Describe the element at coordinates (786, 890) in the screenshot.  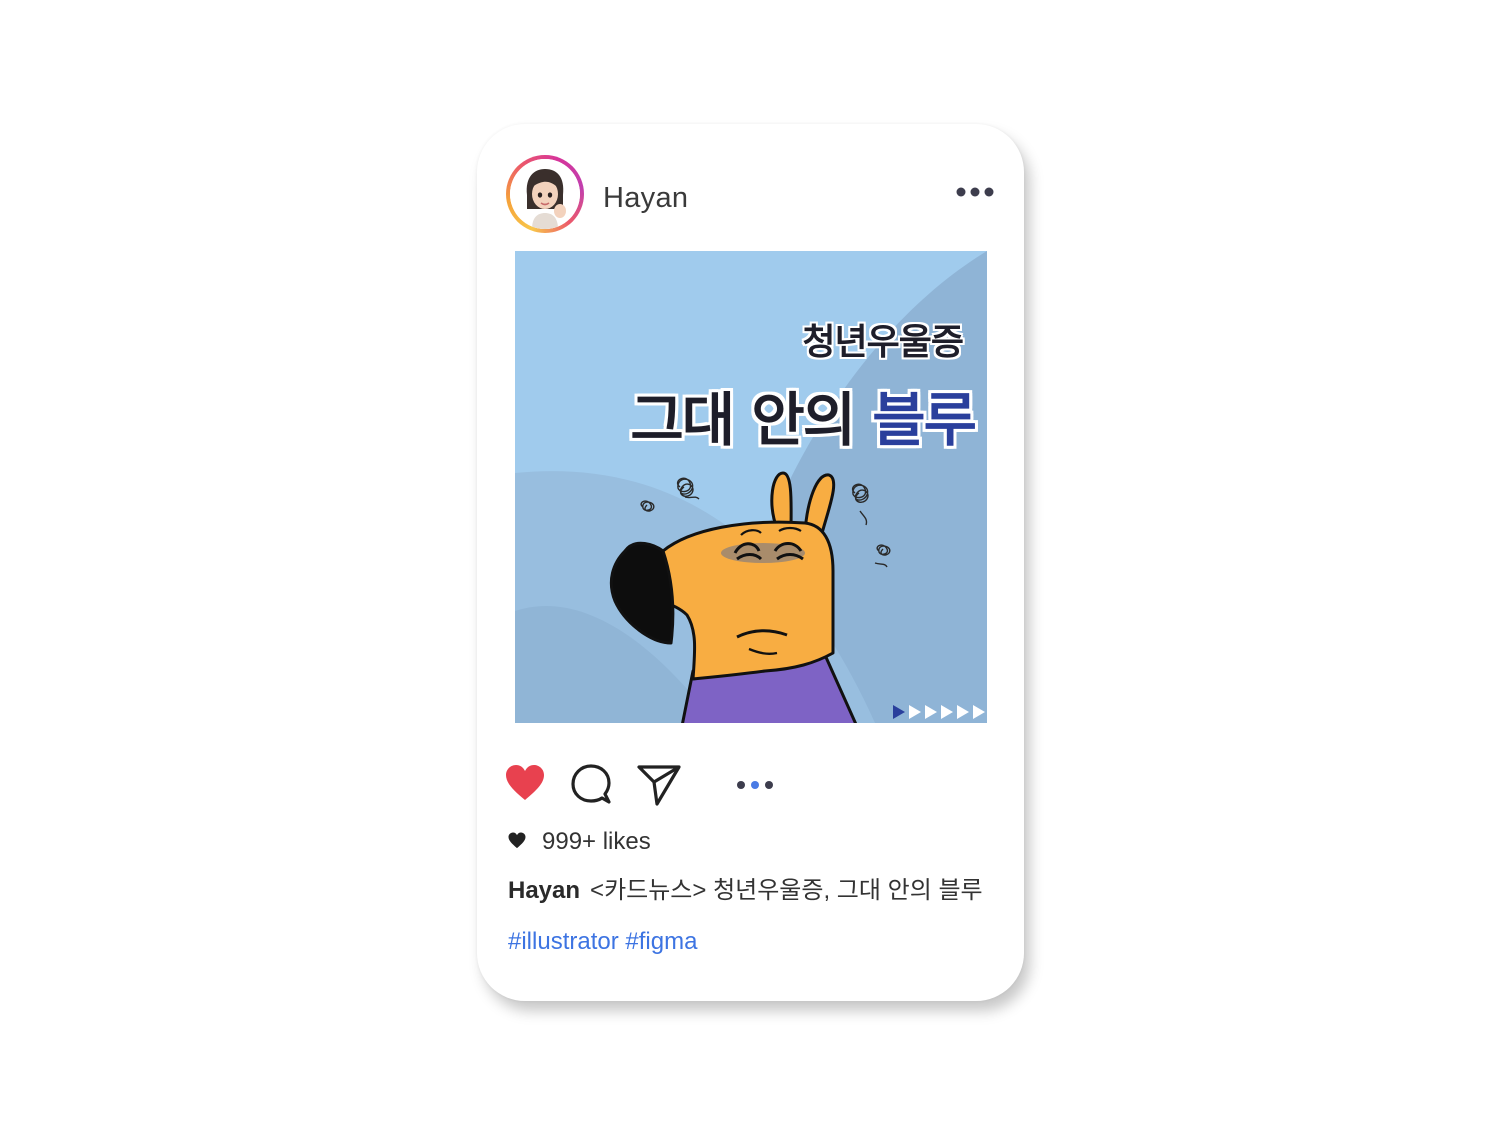
I see `caption-text: <카드뉴스> 청년우울증, 그대 안의 블루` at that location.